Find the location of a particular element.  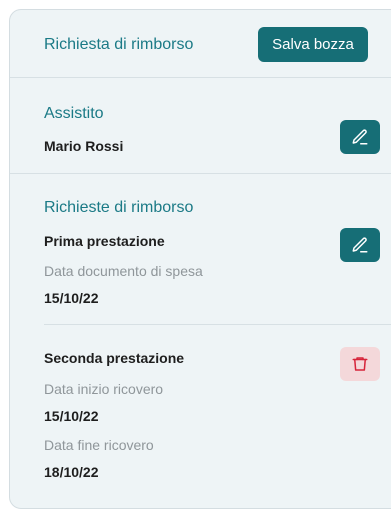

second-end-label: Data fine ricovero is located at coordinates (99, 445).